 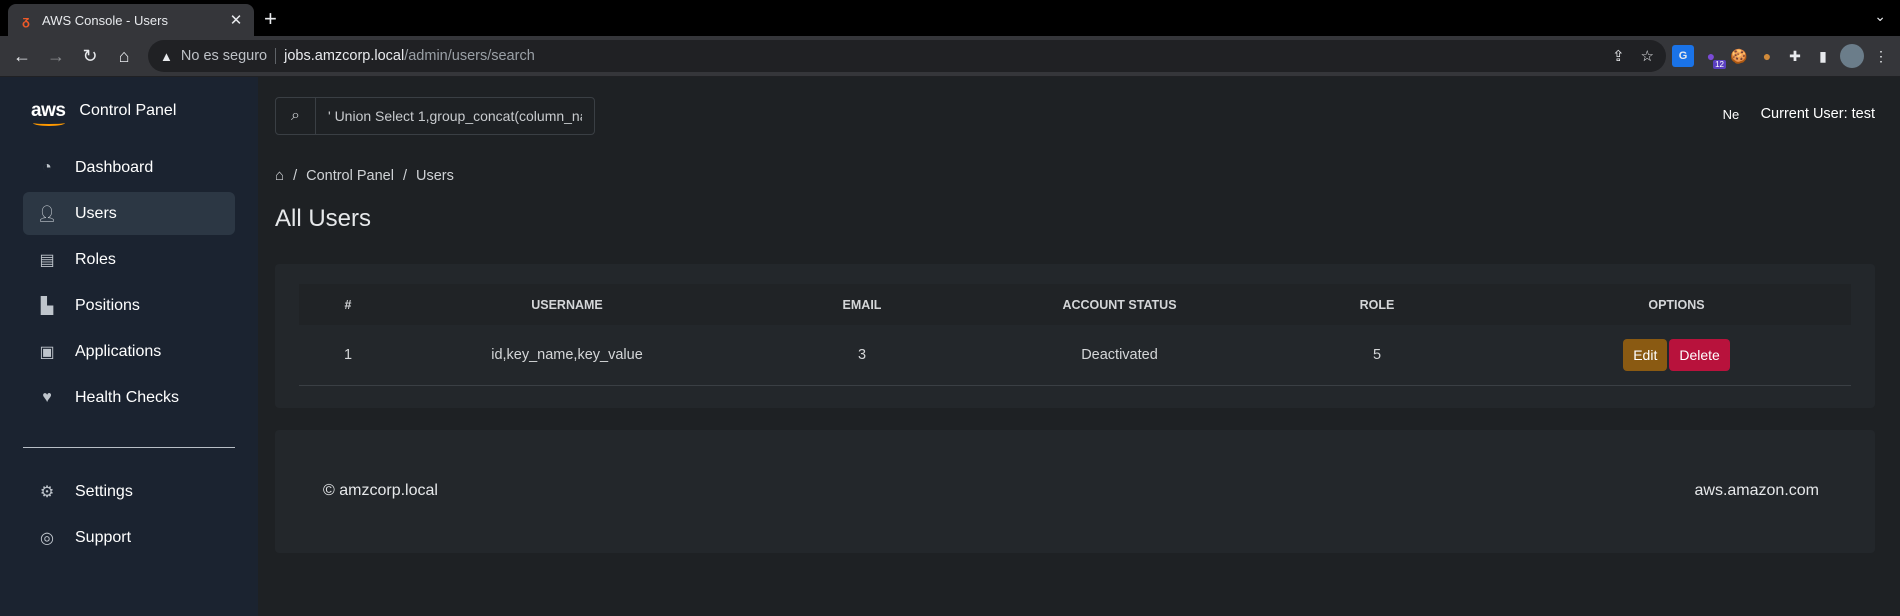 I want to click on cell-options: Edit Delete, so click(x=1676, y=355).